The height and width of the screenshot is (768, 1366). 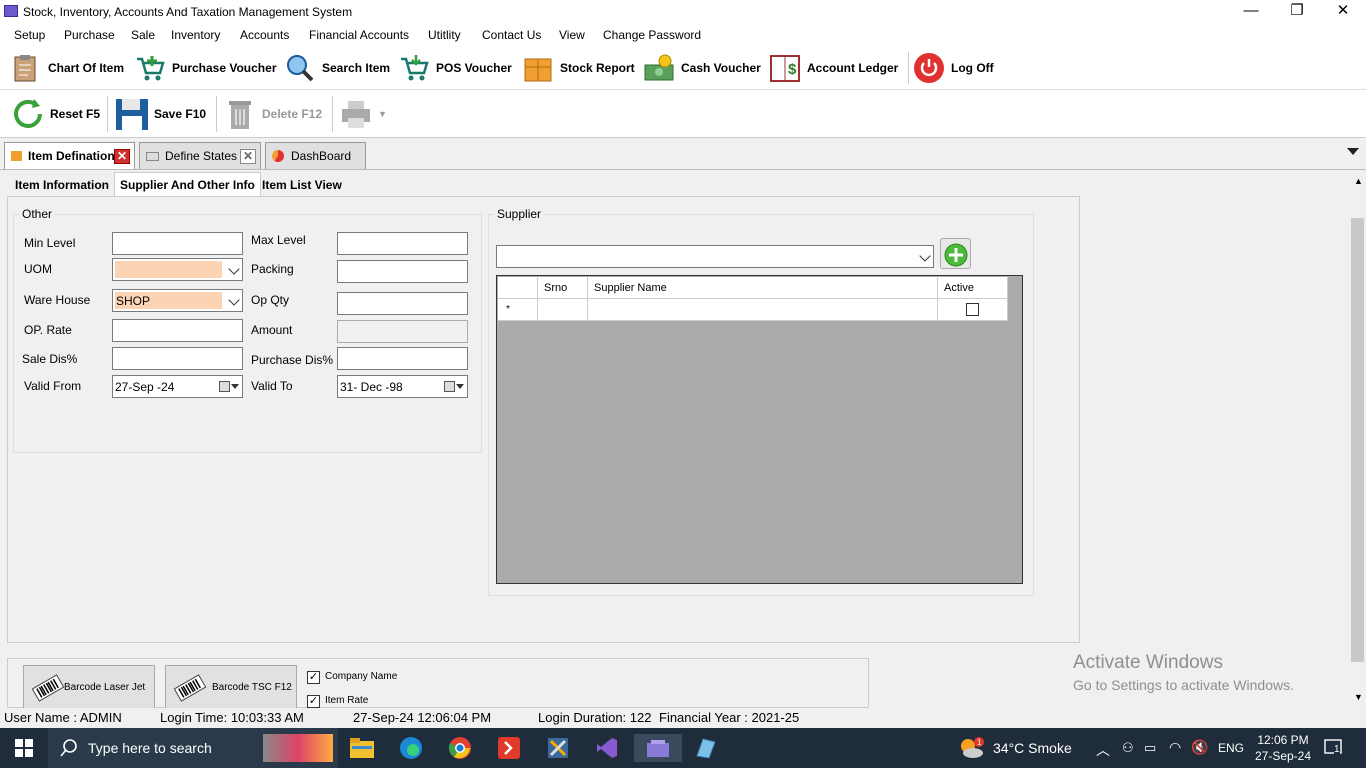 I want to click on active-checkbox, so click(x=972, y=309).